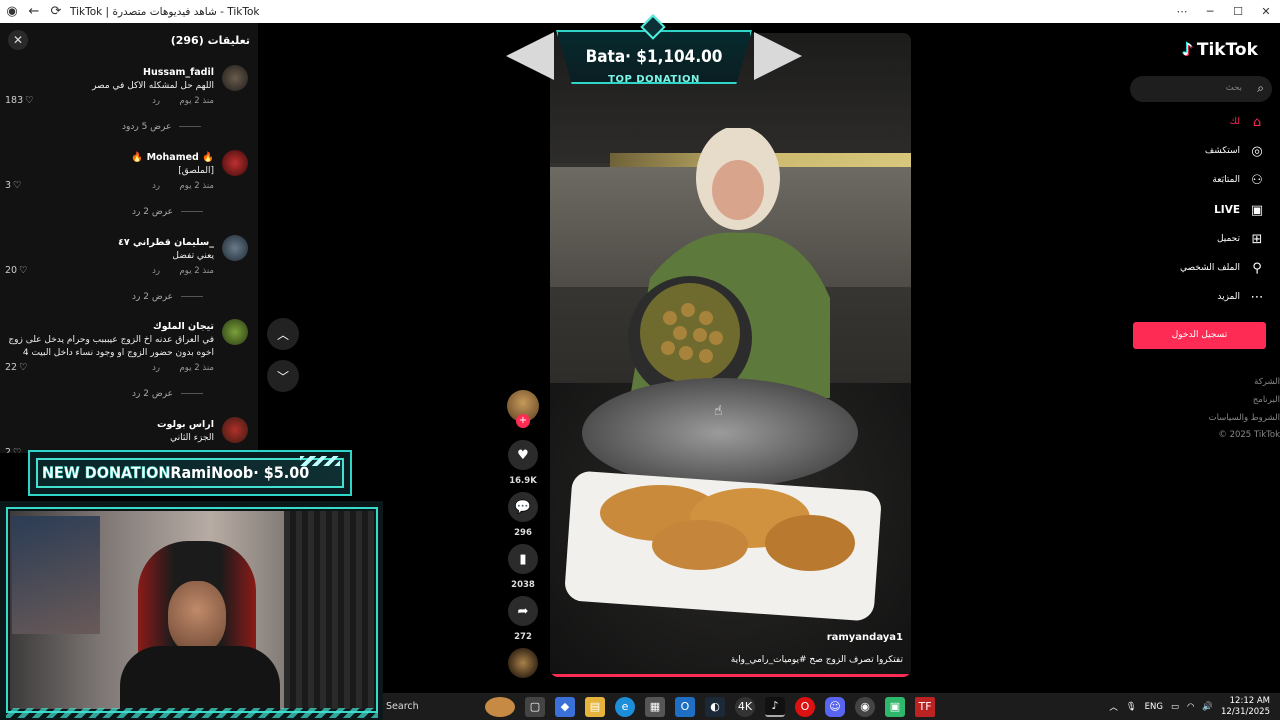 This screenshot has width=1280, height=720. Describe the element at coordinates (715, 706) in the screenshot. I see `steam-icon: ◐` at that location.